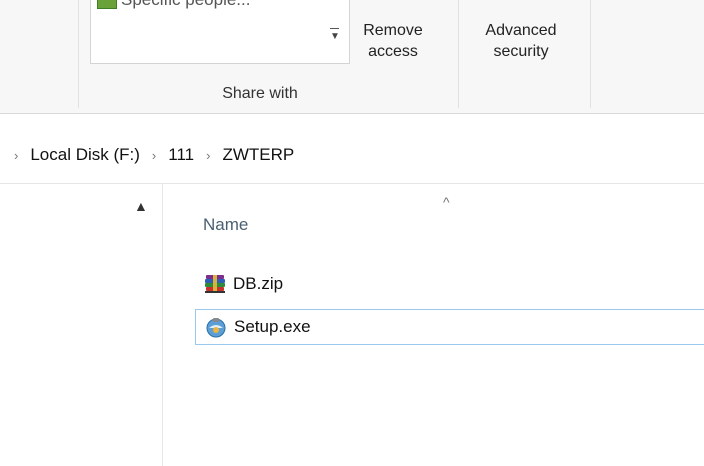  What do you see at coordinates (449, 327) in the screenshot?
I see `file-row-setup-exe: Setup.exe` at bounding box center [449, 327].